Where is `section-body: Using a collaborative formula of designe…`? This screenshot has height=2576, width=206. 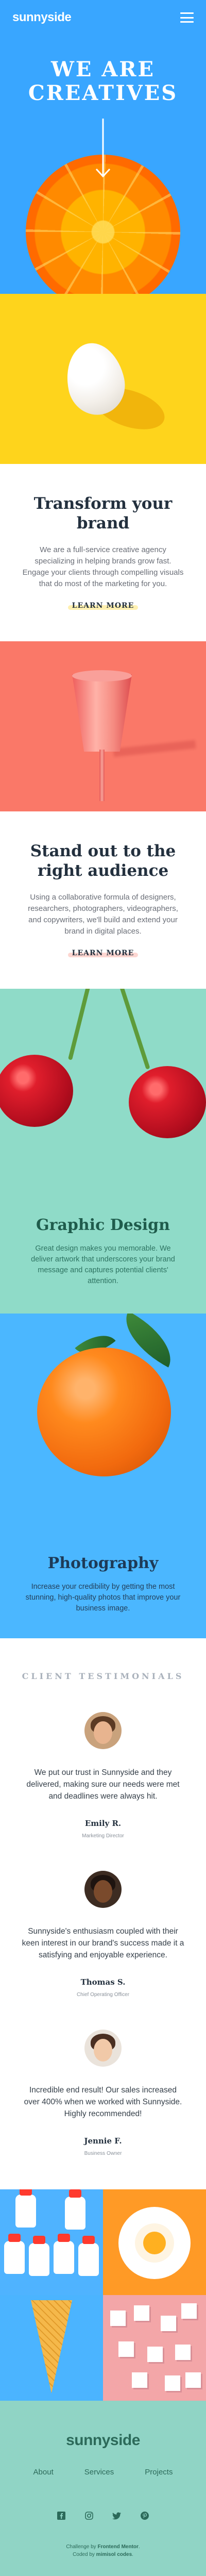 section-body: Using a collaborative formula of designe… is located at coordinates (103, 914).